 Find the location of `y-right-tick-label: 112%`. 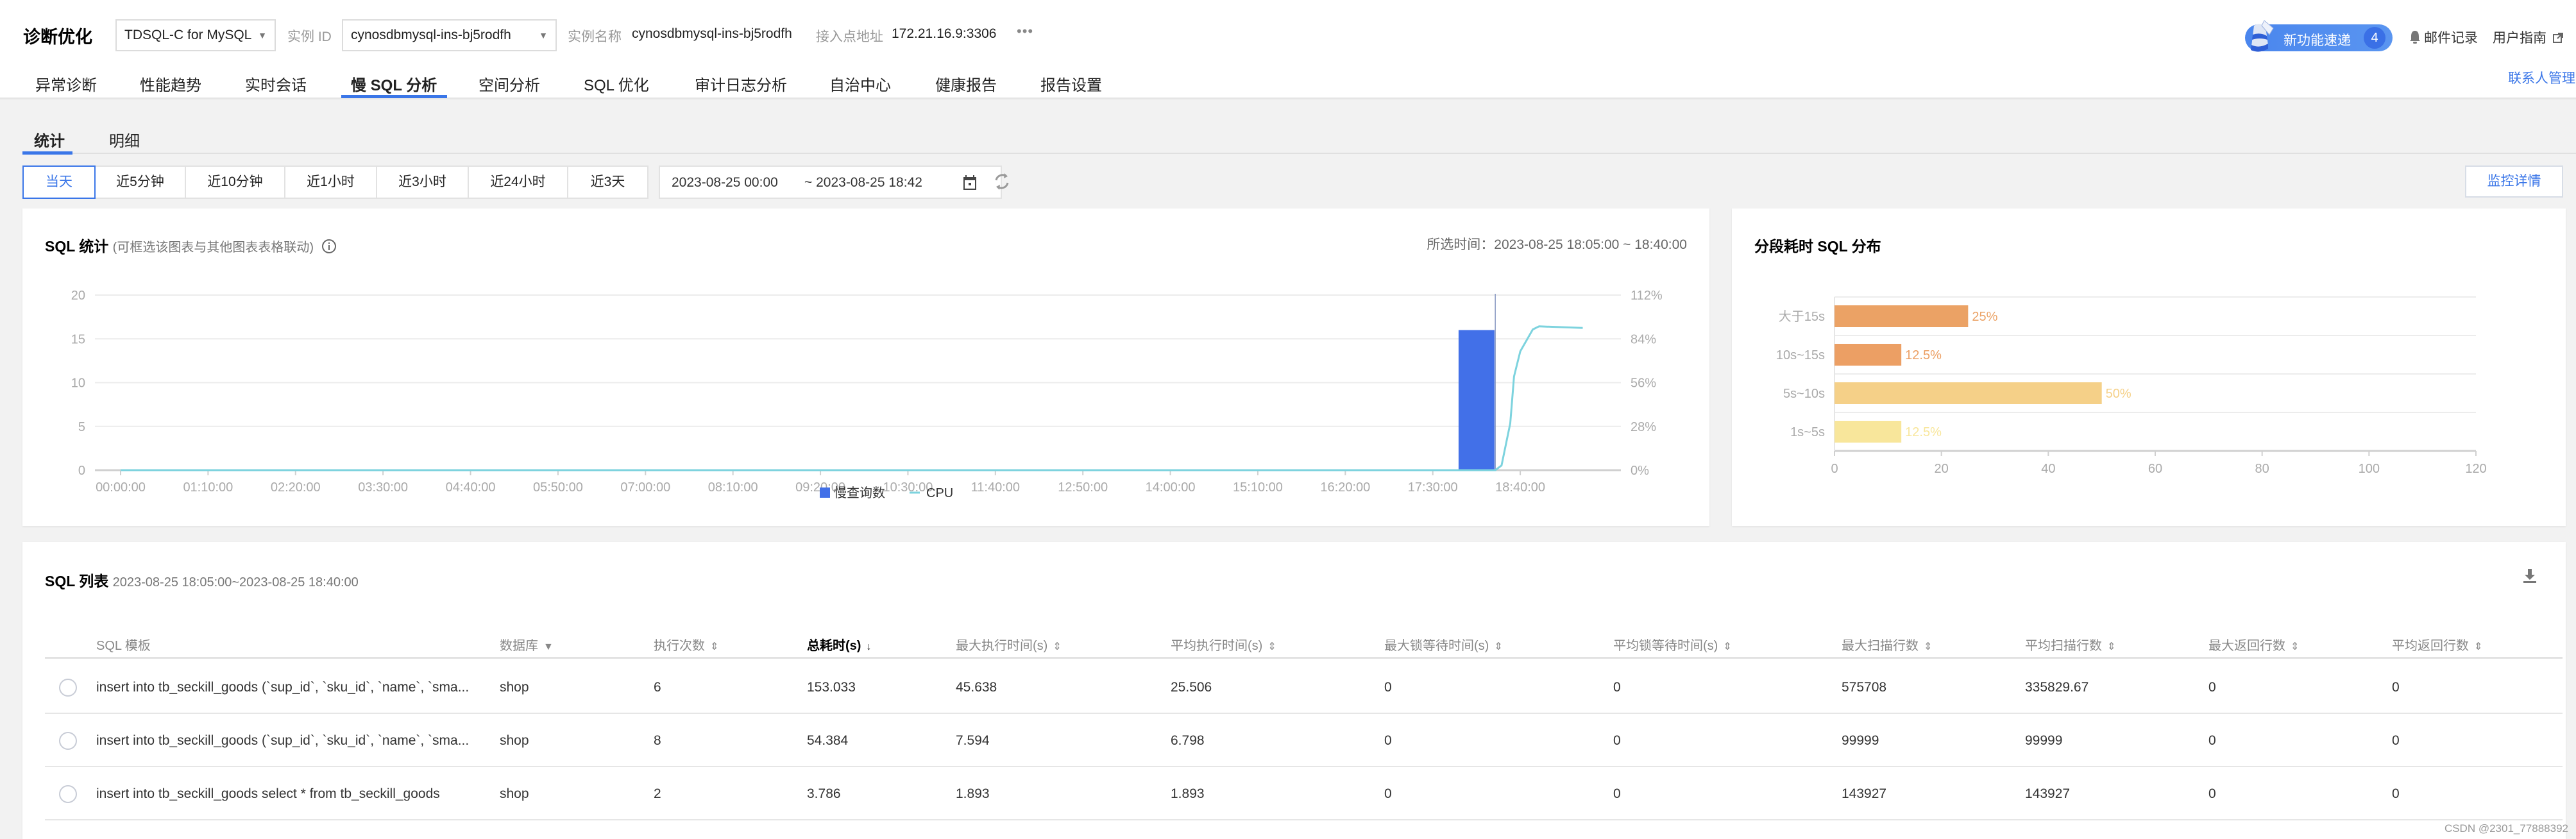

y-right-tick-label: 112% is located at coordinates (1647, 296).